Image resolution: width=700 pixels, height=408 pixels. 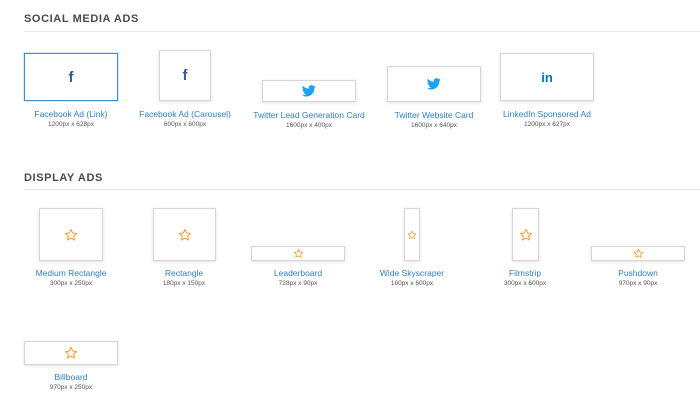 I want to click on ad-template-linkedin-sponsored: in LinkedIn Sponsored Ad 1200px x 627px, so click(x=547, y=92).